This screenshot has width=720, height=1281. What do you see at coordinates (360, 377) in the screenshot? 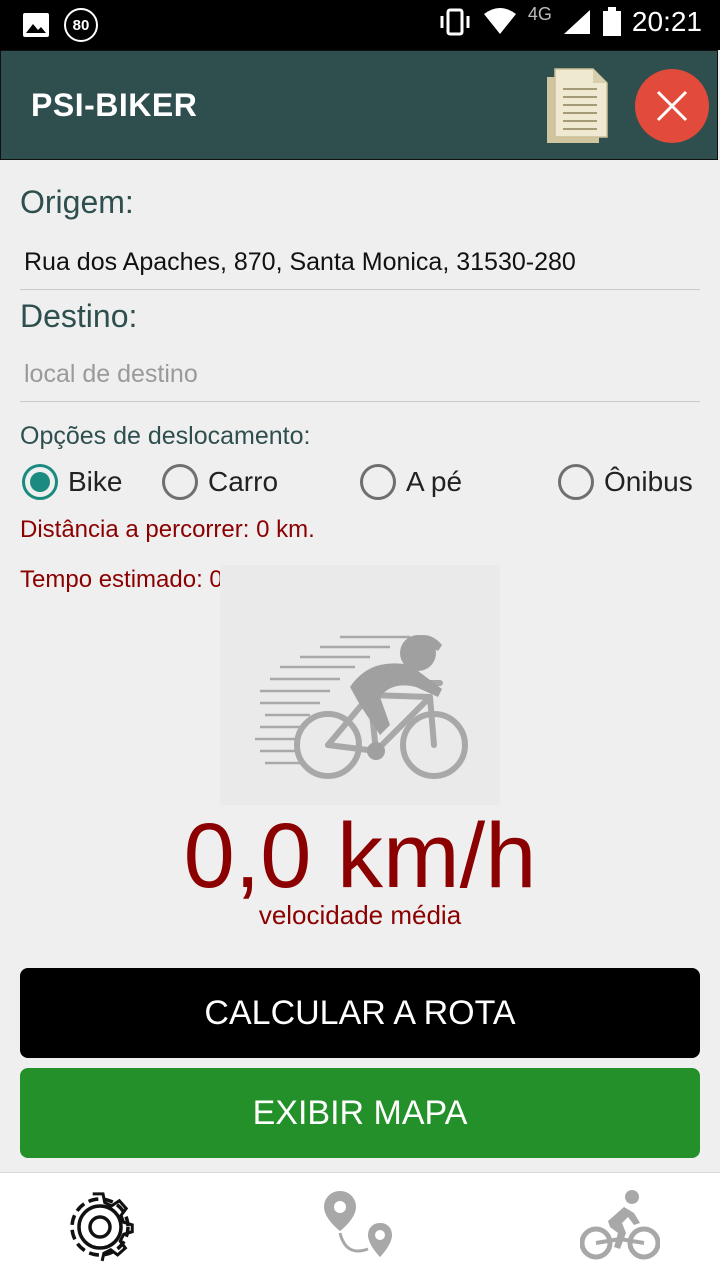
I see `destination-field: local de destino` at bounding box center [360, 377].